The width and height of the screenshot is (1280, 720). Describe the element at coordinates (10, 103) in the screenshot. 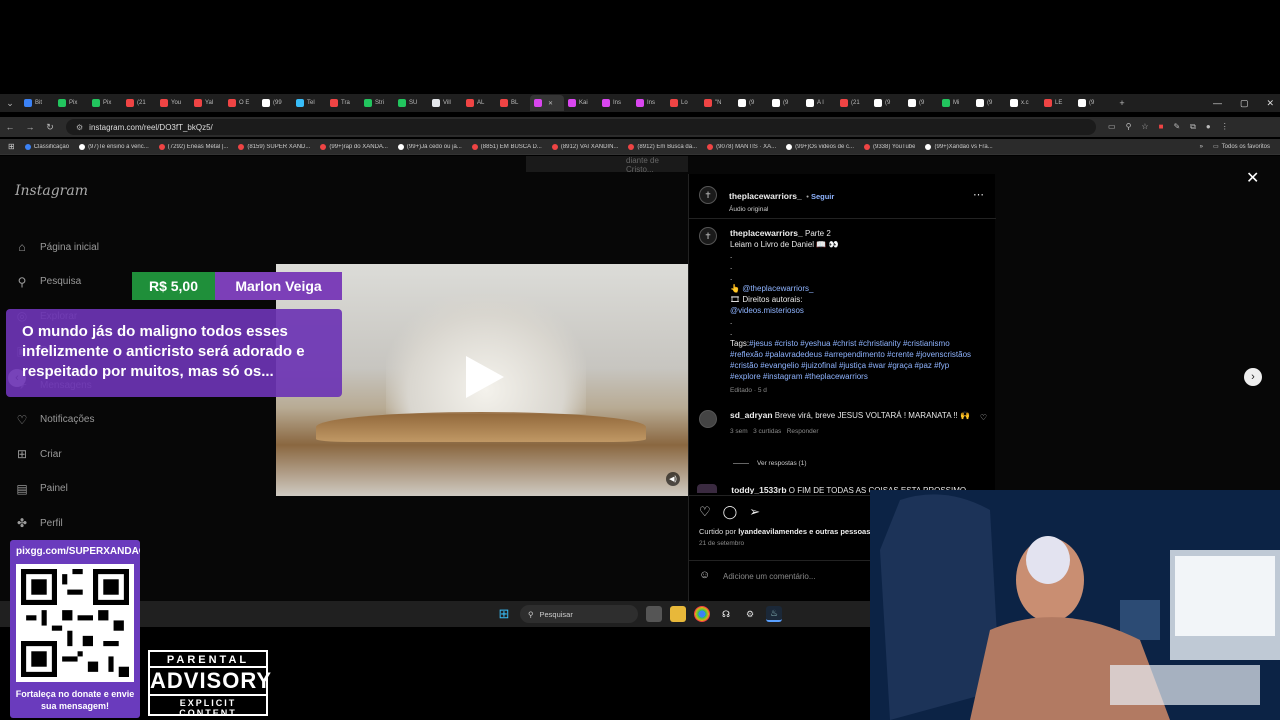

I see `tab-list-chevron-icon: ⌄` at that location.